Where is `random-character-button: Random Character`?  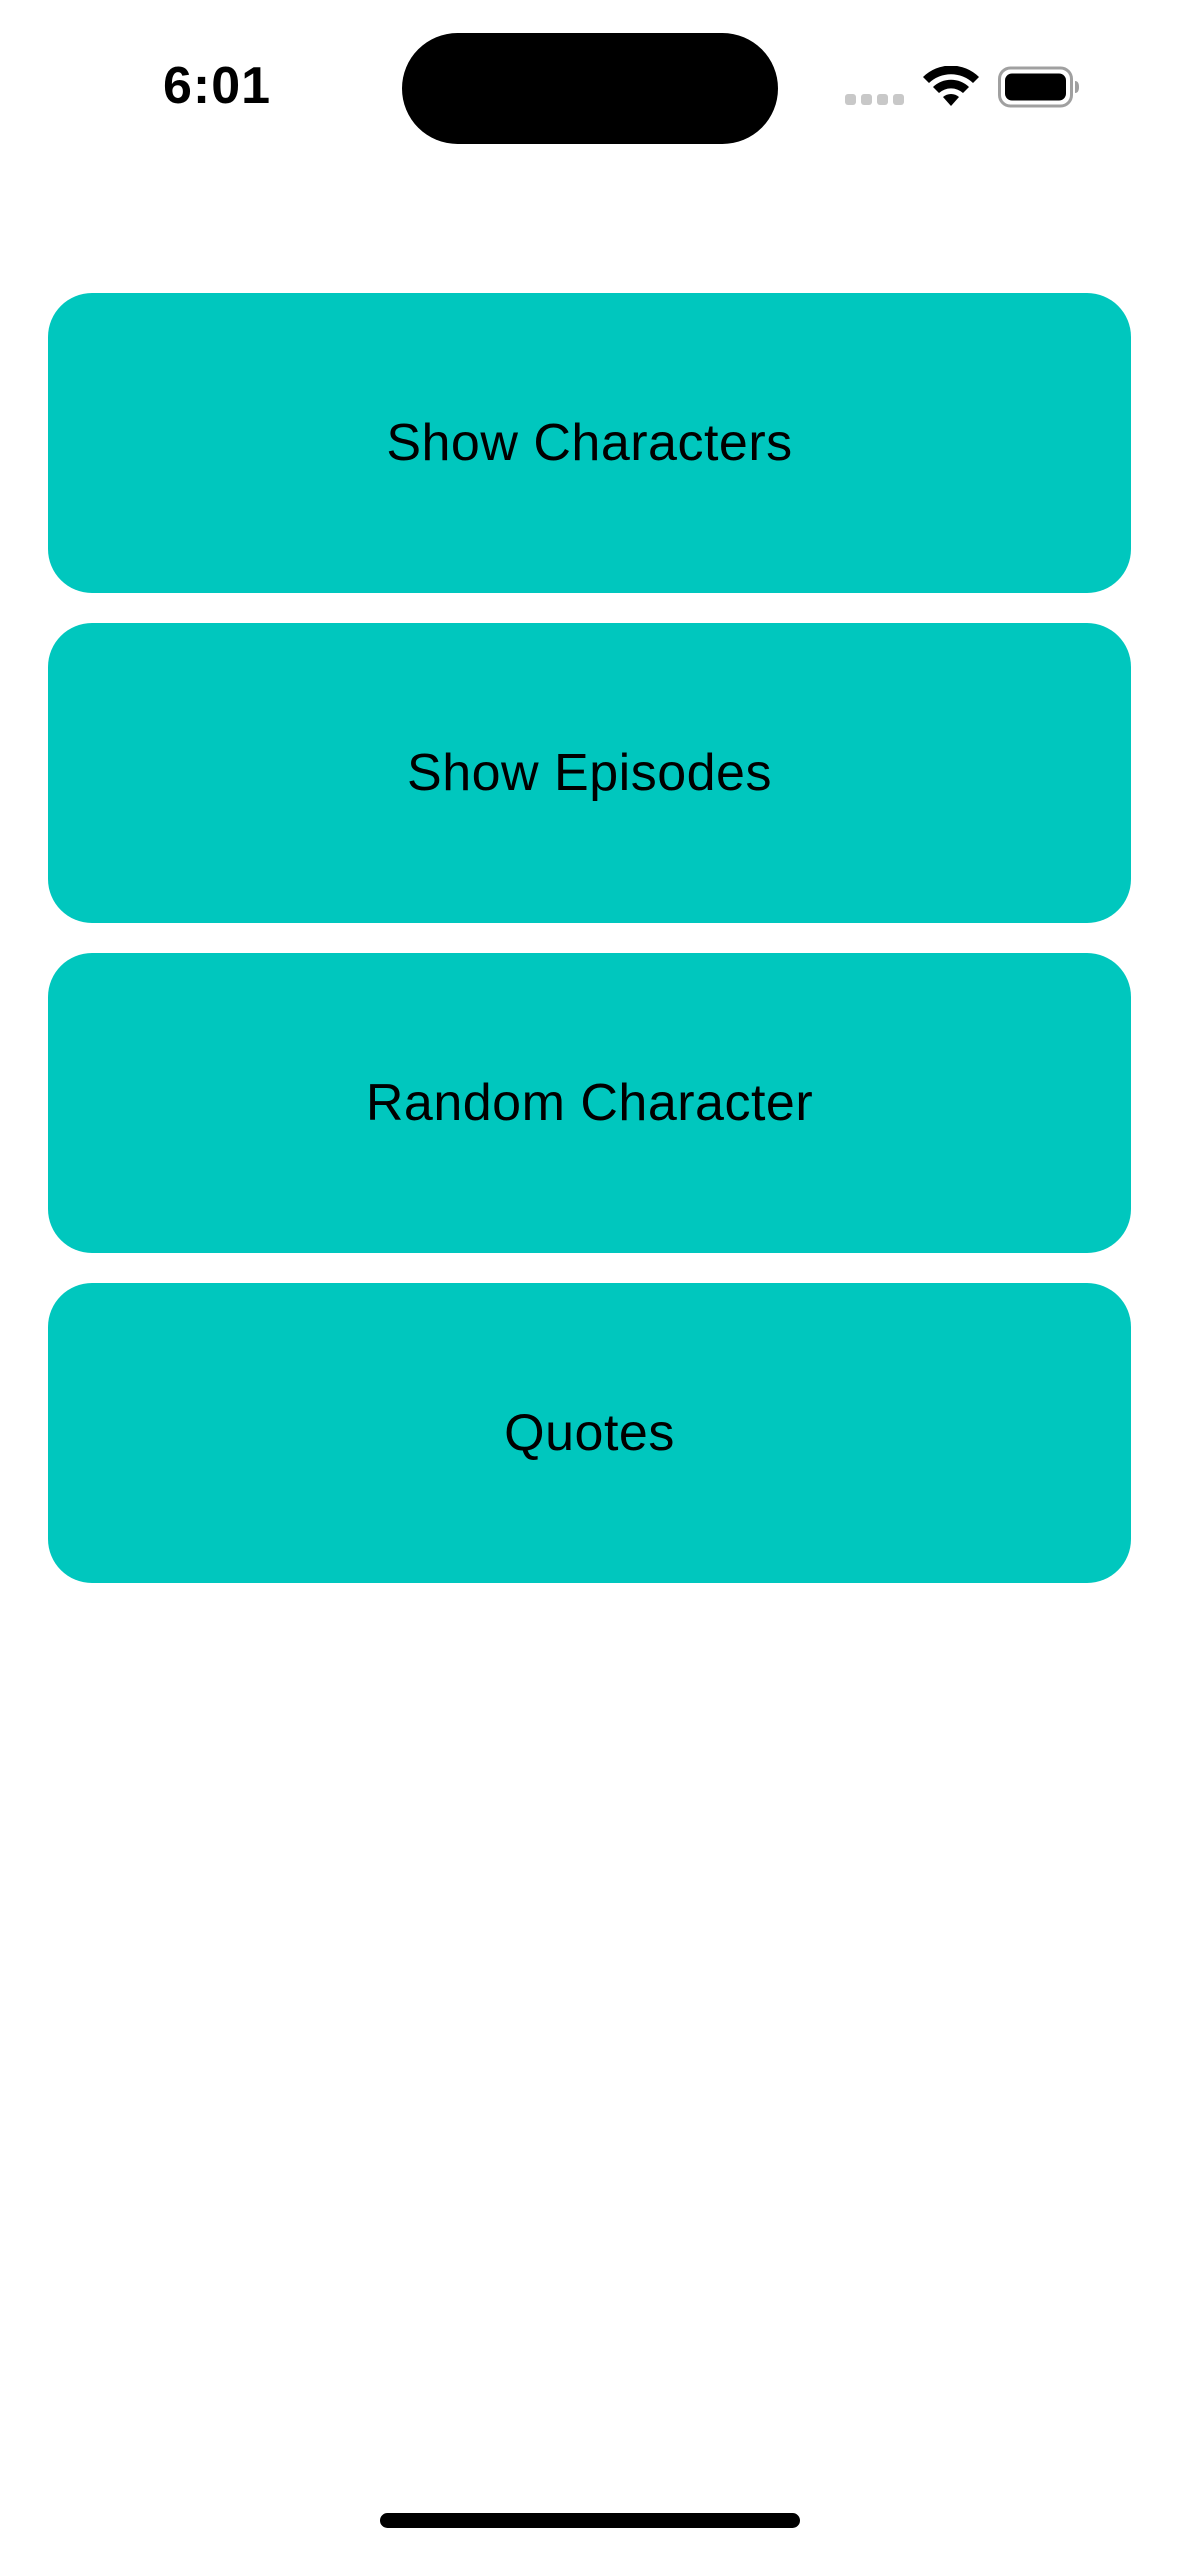
random-character-button: Random Character is located at coordinates (589, 1103).